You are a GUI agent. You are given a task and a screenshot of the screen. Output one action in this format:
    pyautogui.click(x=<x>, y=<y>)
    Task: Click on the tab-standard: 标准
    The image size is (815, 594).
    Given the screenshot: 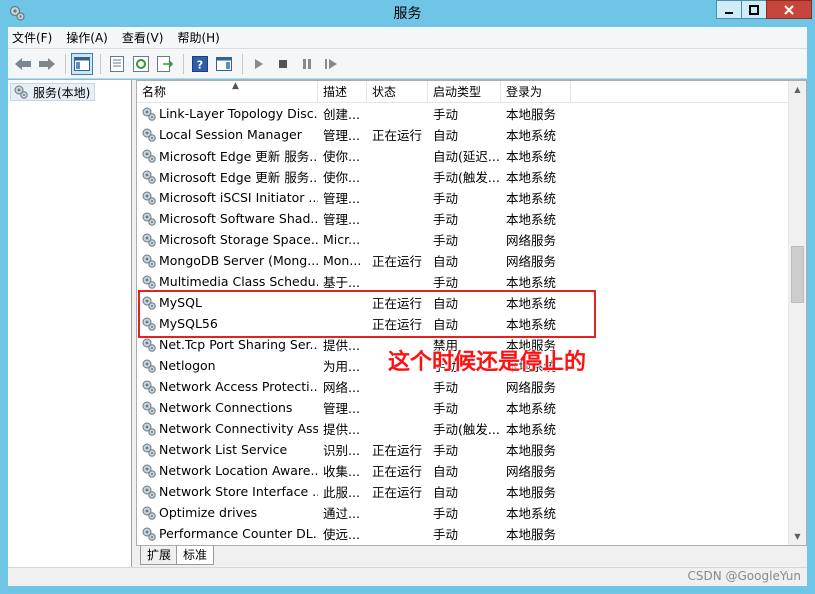 What is the action you would take?
    pyautogui.click(x=195, y=555)
    